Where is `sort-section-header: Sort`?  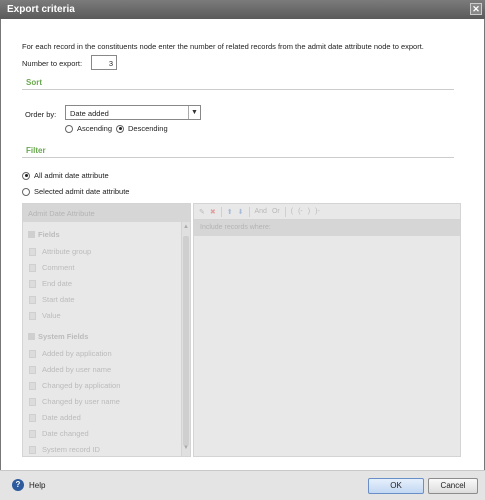
sort-section-header: Sort is located at coordinates (238, 84).